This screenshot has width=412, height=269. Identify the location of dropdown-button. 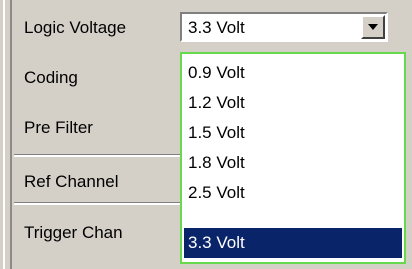
(373, 27).